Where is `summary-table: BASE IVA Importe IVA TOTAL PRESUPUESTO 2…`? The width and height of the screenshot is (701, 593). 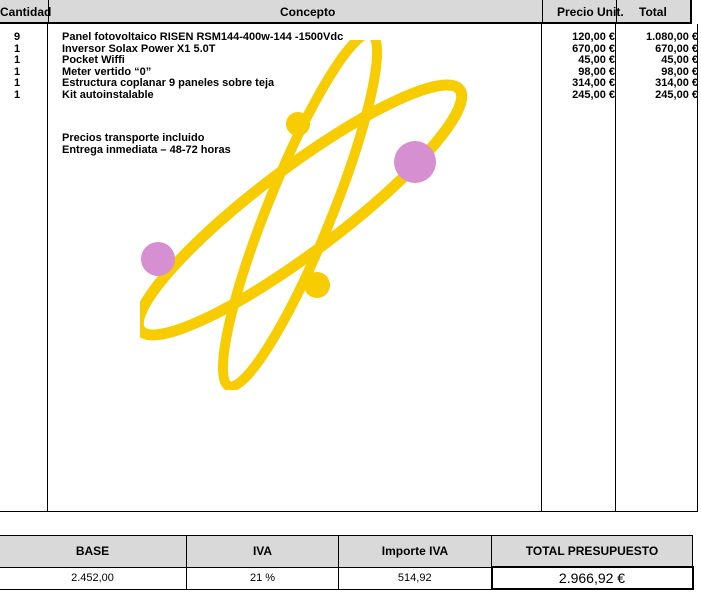
summary-table: BASE IVA Importe IVA TOTAL PRESUPUESTO 2… is located at coordinates (347, 562).